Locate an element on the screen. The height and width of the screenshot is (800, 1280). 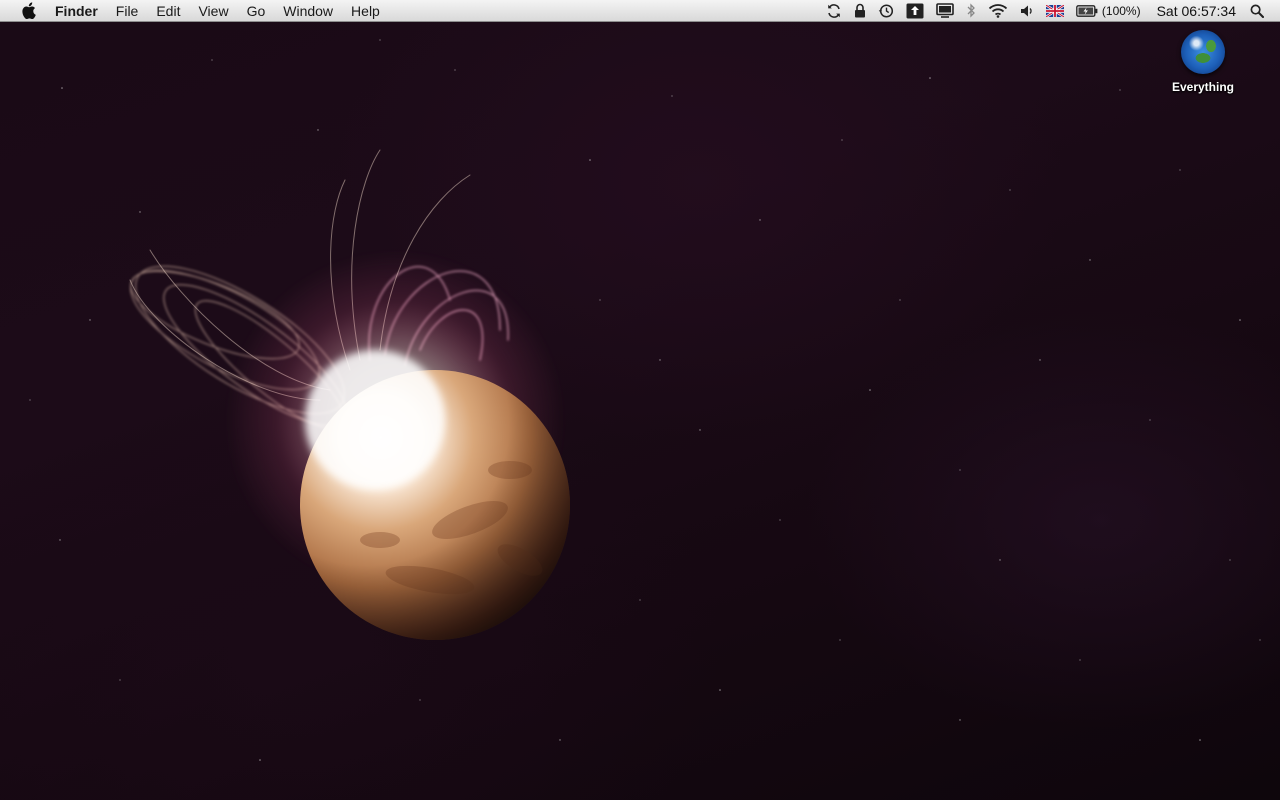
menu-bar-status-area: (100%) Sat 06:57:34 is located at coordinates (1050, 11).